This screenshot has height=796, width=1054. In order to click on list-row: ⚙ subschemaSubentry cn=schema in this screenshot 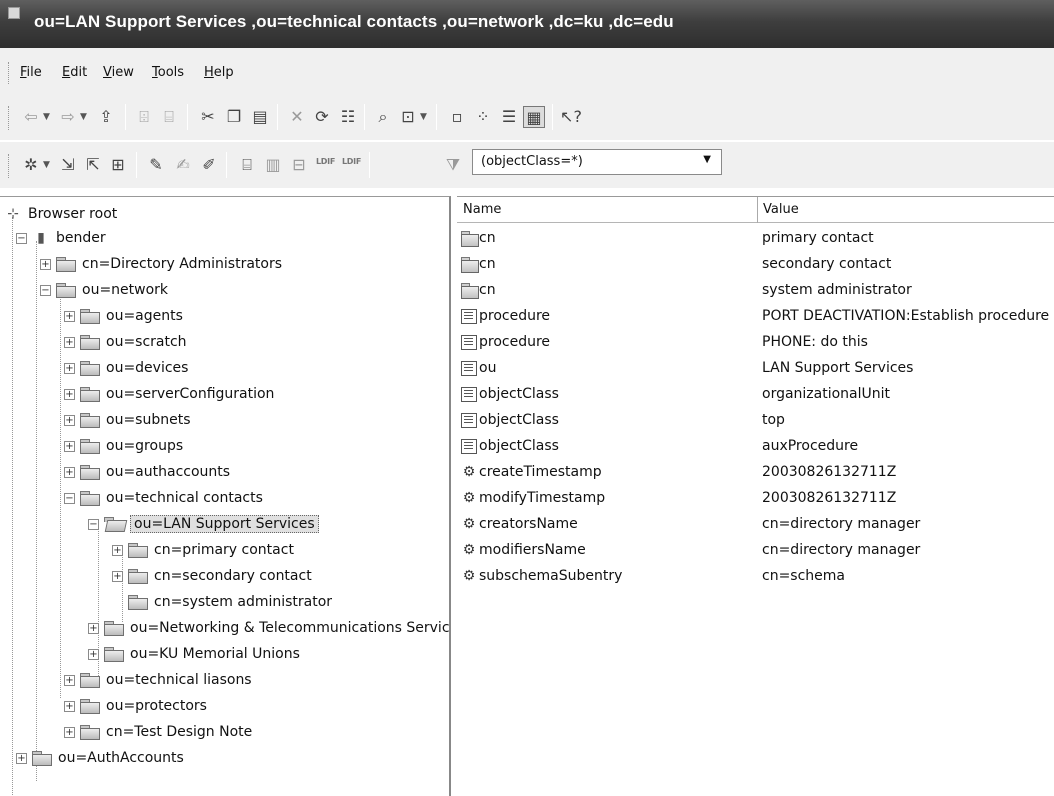, I will do `click(755, 577)`.